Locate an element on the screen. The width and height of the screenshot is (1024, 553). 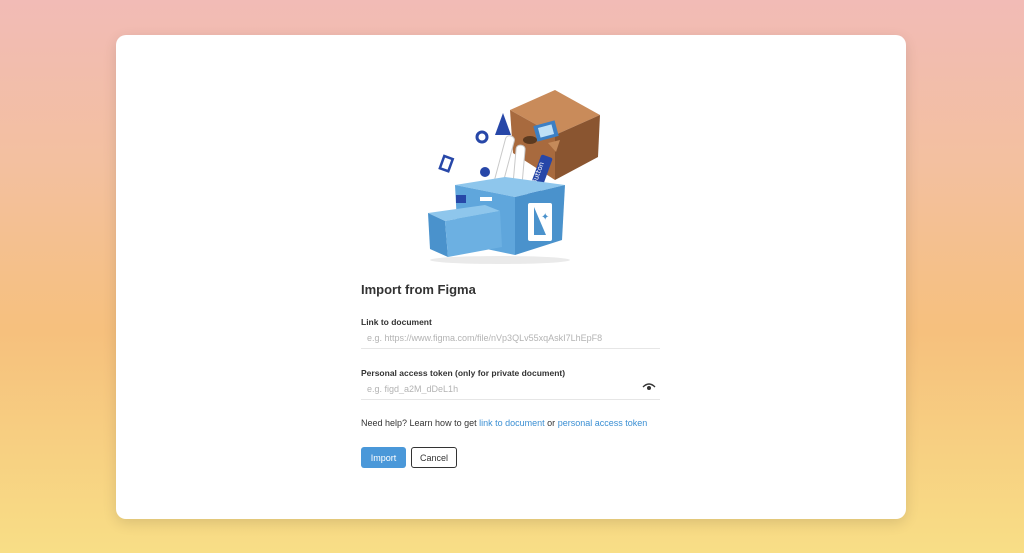
link-field-label: Link to document is located at coordinates (396, 322).